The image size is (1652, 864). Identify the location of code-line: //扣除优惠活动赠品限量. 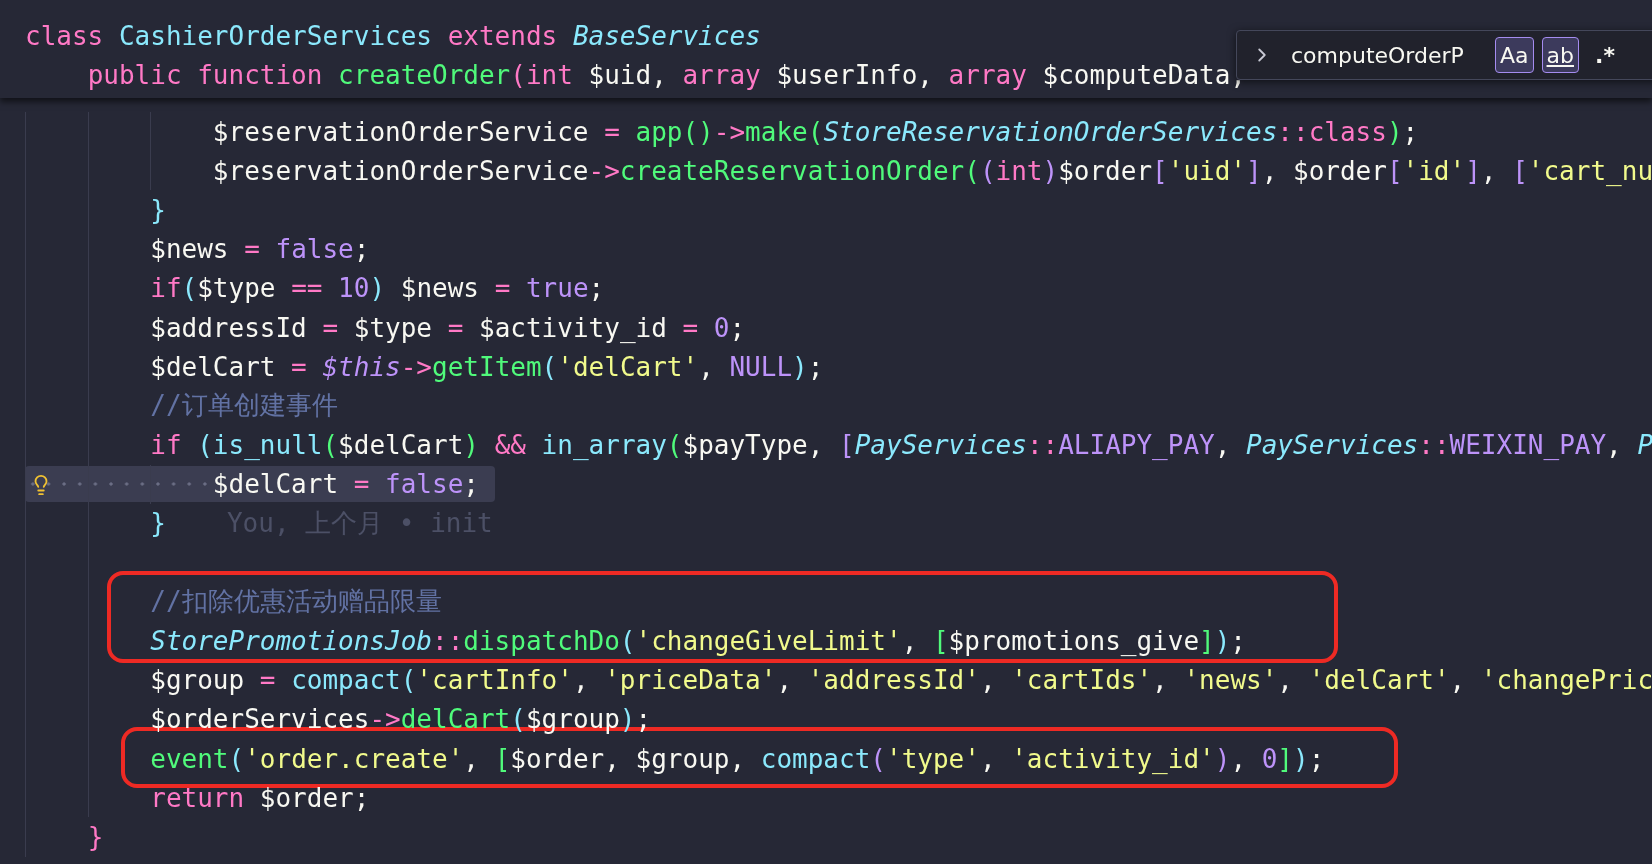
(296, 602).